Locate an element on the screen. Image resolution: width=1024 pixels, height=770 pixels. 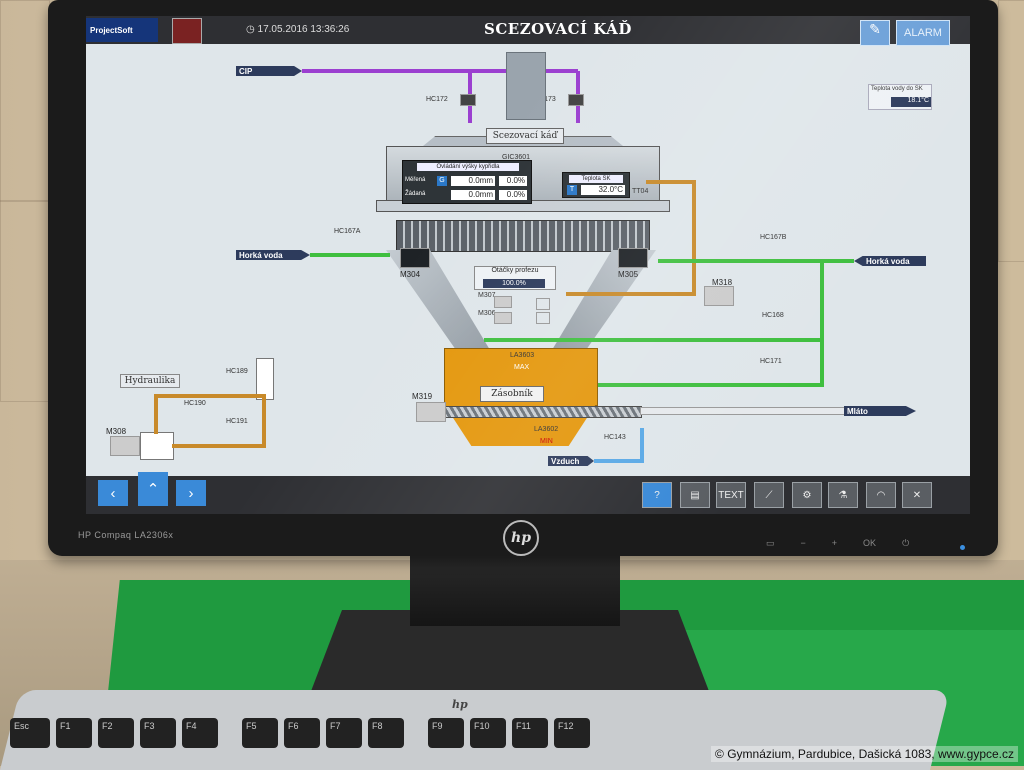
set-mm: 0.0mm is located at coordinates (473, 195).